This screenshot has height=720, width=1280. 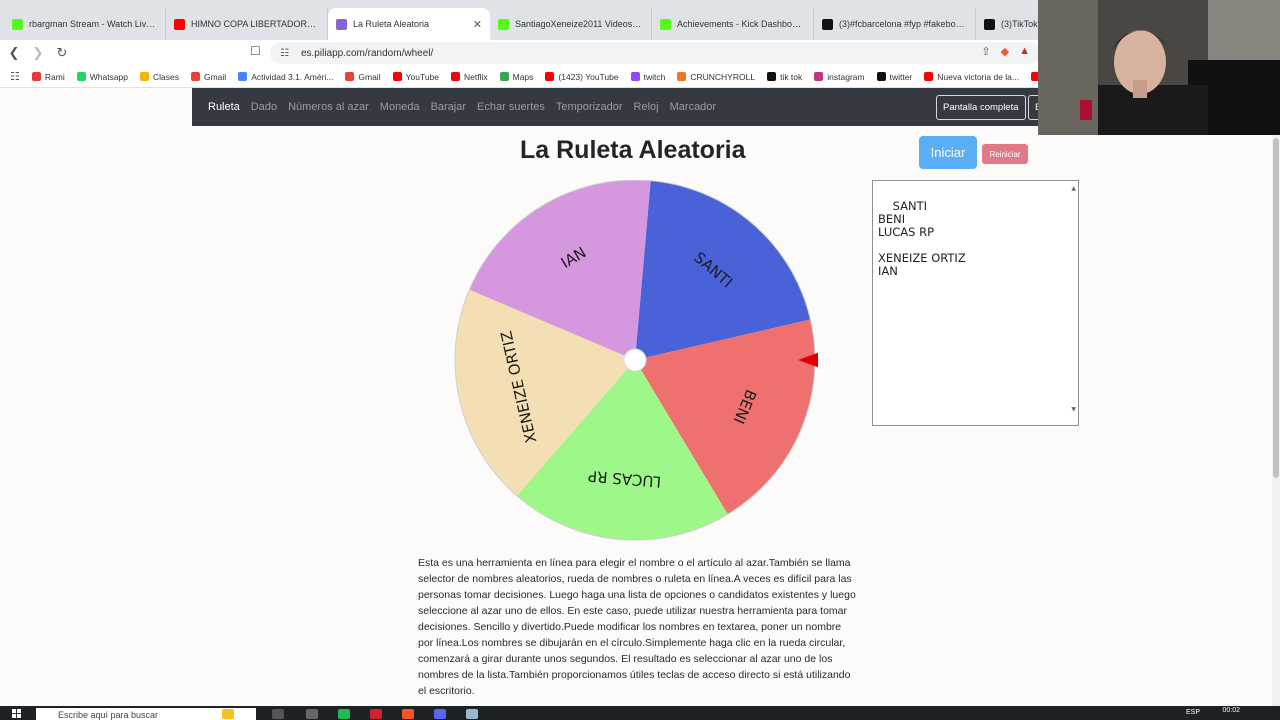 What do you see at coordinates (1005, 51) in the screenshot?
I see `brave-shield-icon: ◆` at bounding box center [1005, 51].